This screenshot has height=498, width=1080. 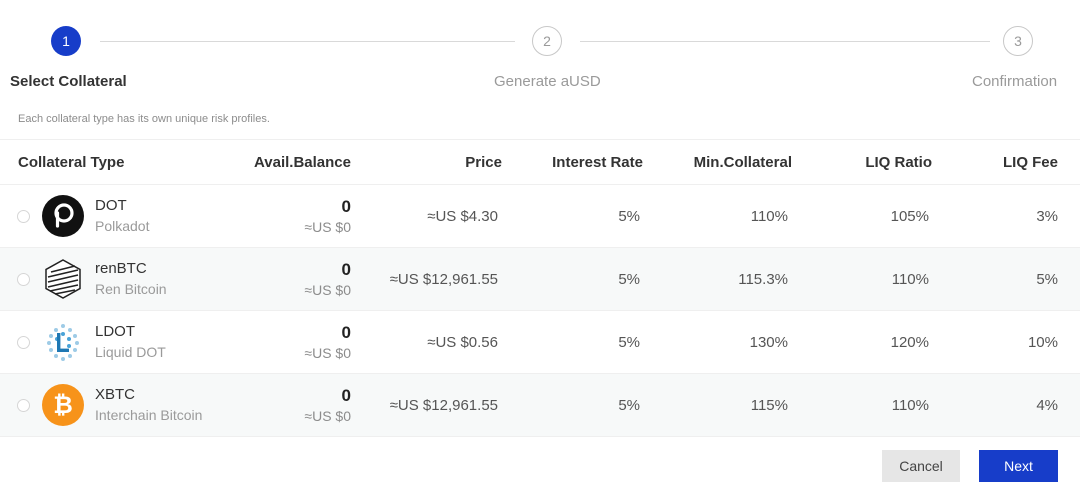 What do you see at coordinates (1006, 405) in the screenshot?
I see `liq-fee-cell: 4%` at bounding box center [1006, 405].